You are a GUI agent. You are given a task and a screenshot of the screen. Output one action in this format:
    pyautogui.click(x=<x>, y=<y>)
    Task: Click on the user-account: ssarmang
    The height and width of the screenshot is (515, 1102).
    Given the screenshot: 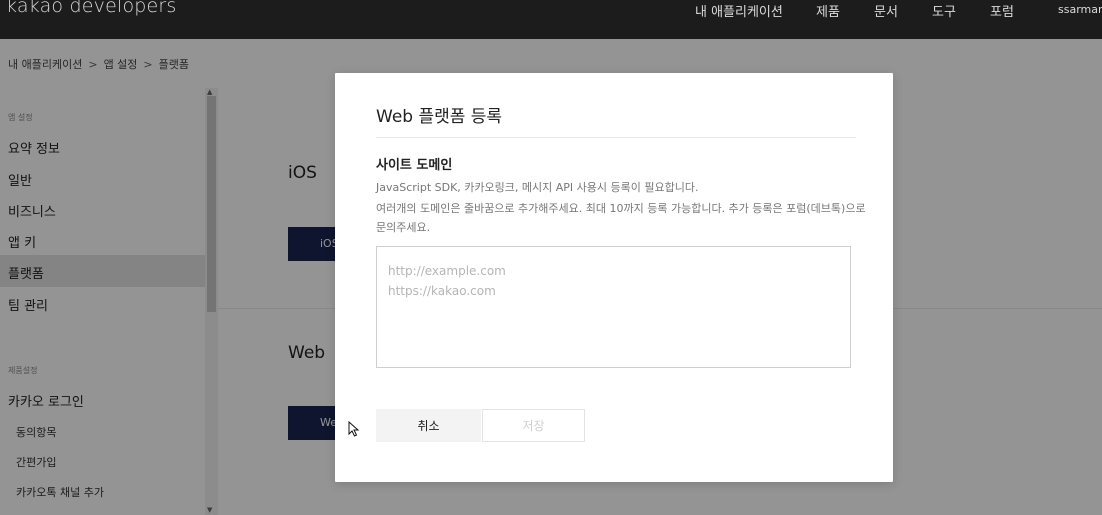 What is the action you would take?
    pyautogui.click(x=1080, y=9)
    